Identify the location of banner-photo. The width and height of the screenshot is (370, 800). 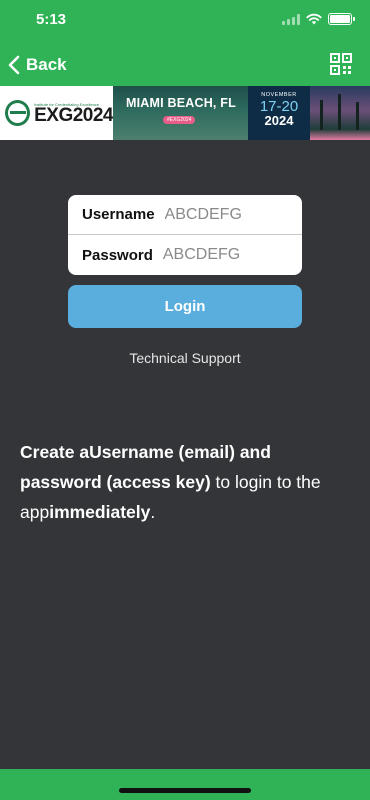
(340, 113).